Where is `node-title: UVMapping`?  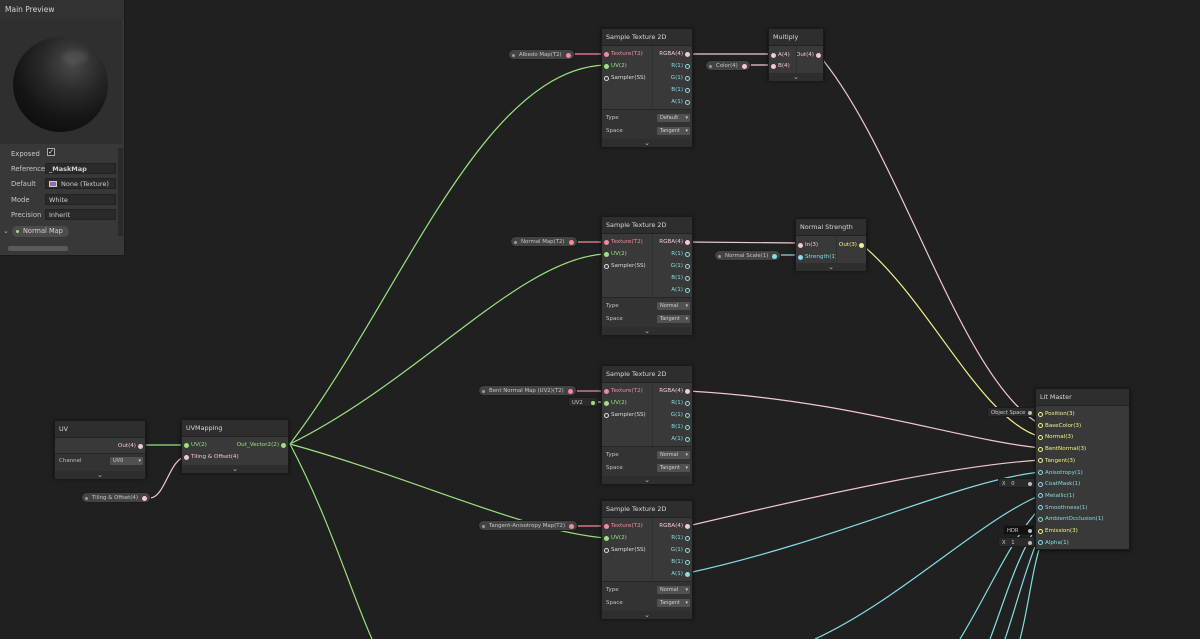
node-title: UVMapping is located at coordinates (235, 428).